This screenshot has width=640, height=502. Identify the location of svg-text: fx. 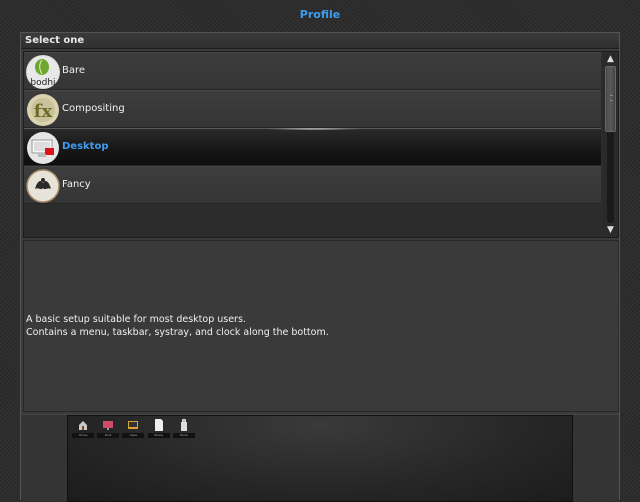
(43, 111).